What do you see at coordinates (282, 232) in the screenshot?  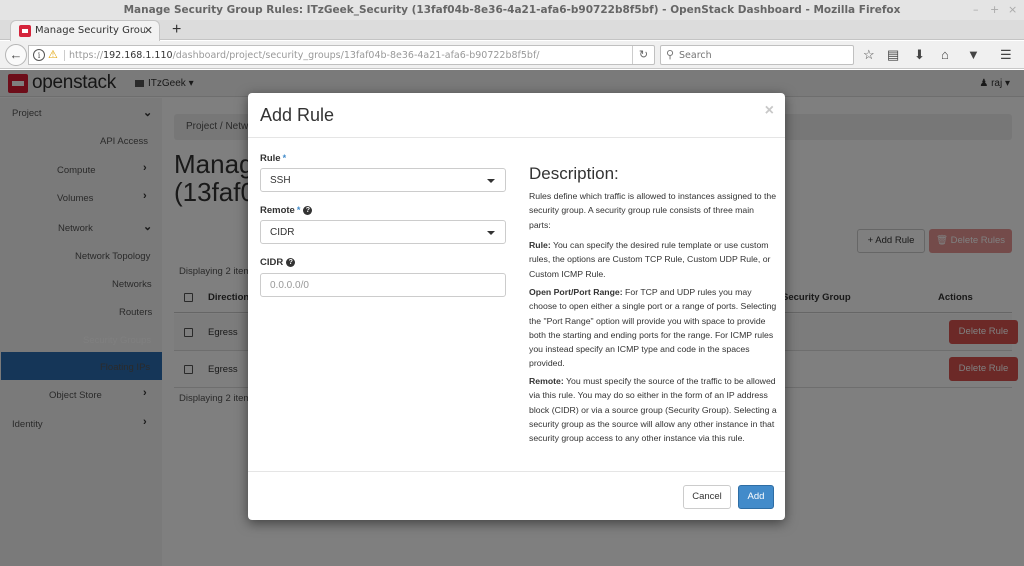 I see `remote-select-value: CIDR` at bounding box center [282, 232].